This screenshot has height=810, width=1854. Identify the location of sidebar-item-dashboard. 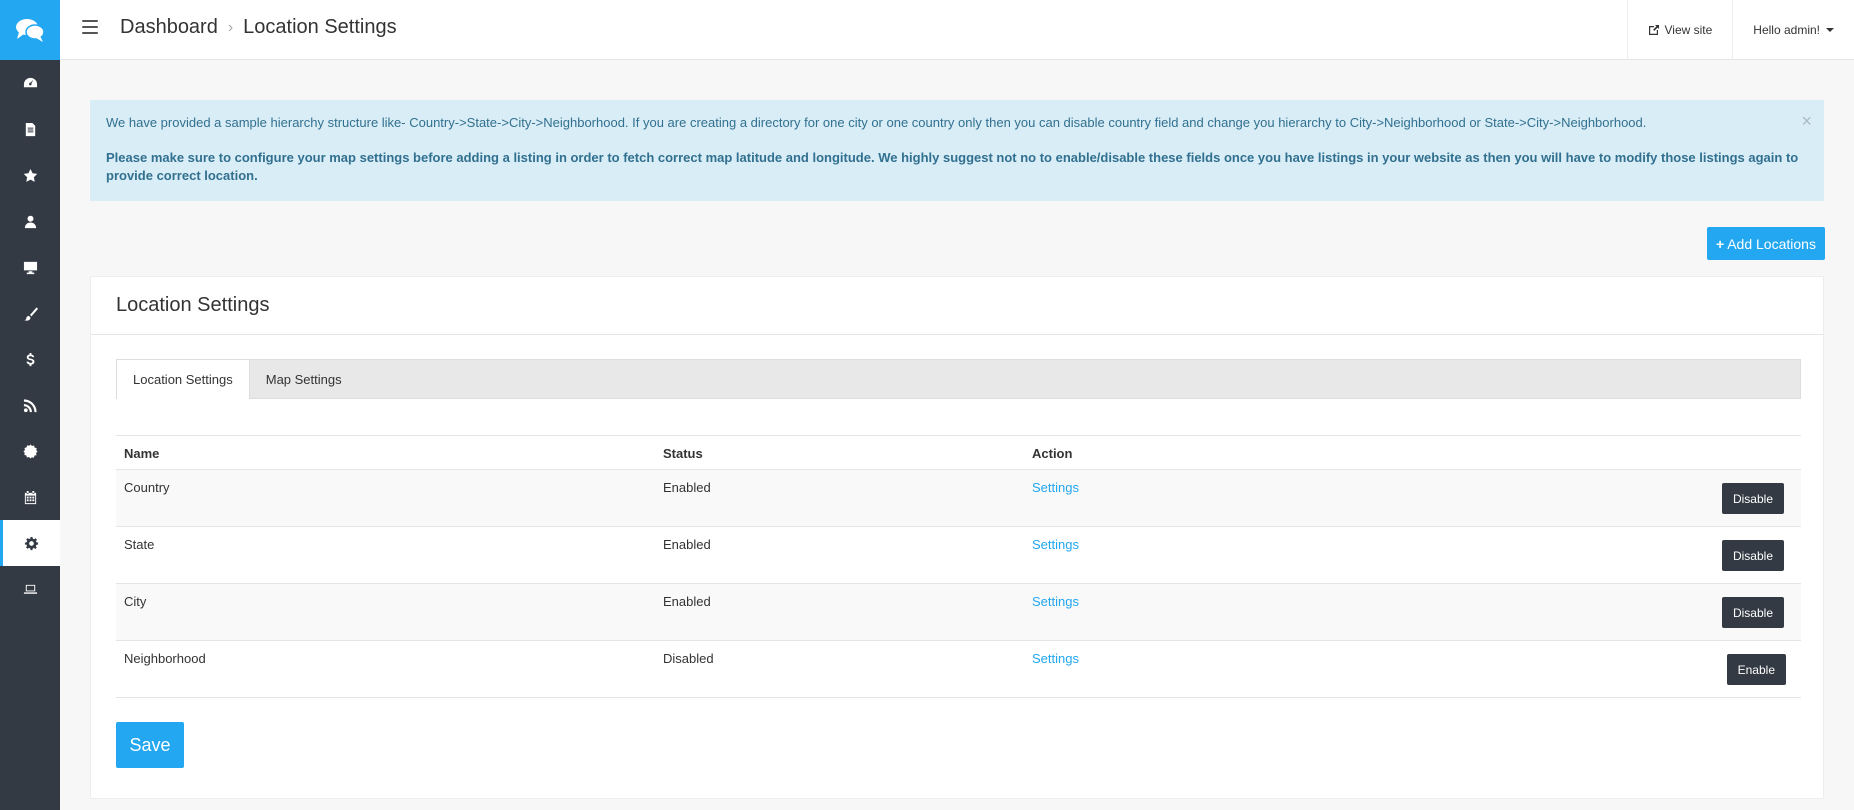
(30, 83).